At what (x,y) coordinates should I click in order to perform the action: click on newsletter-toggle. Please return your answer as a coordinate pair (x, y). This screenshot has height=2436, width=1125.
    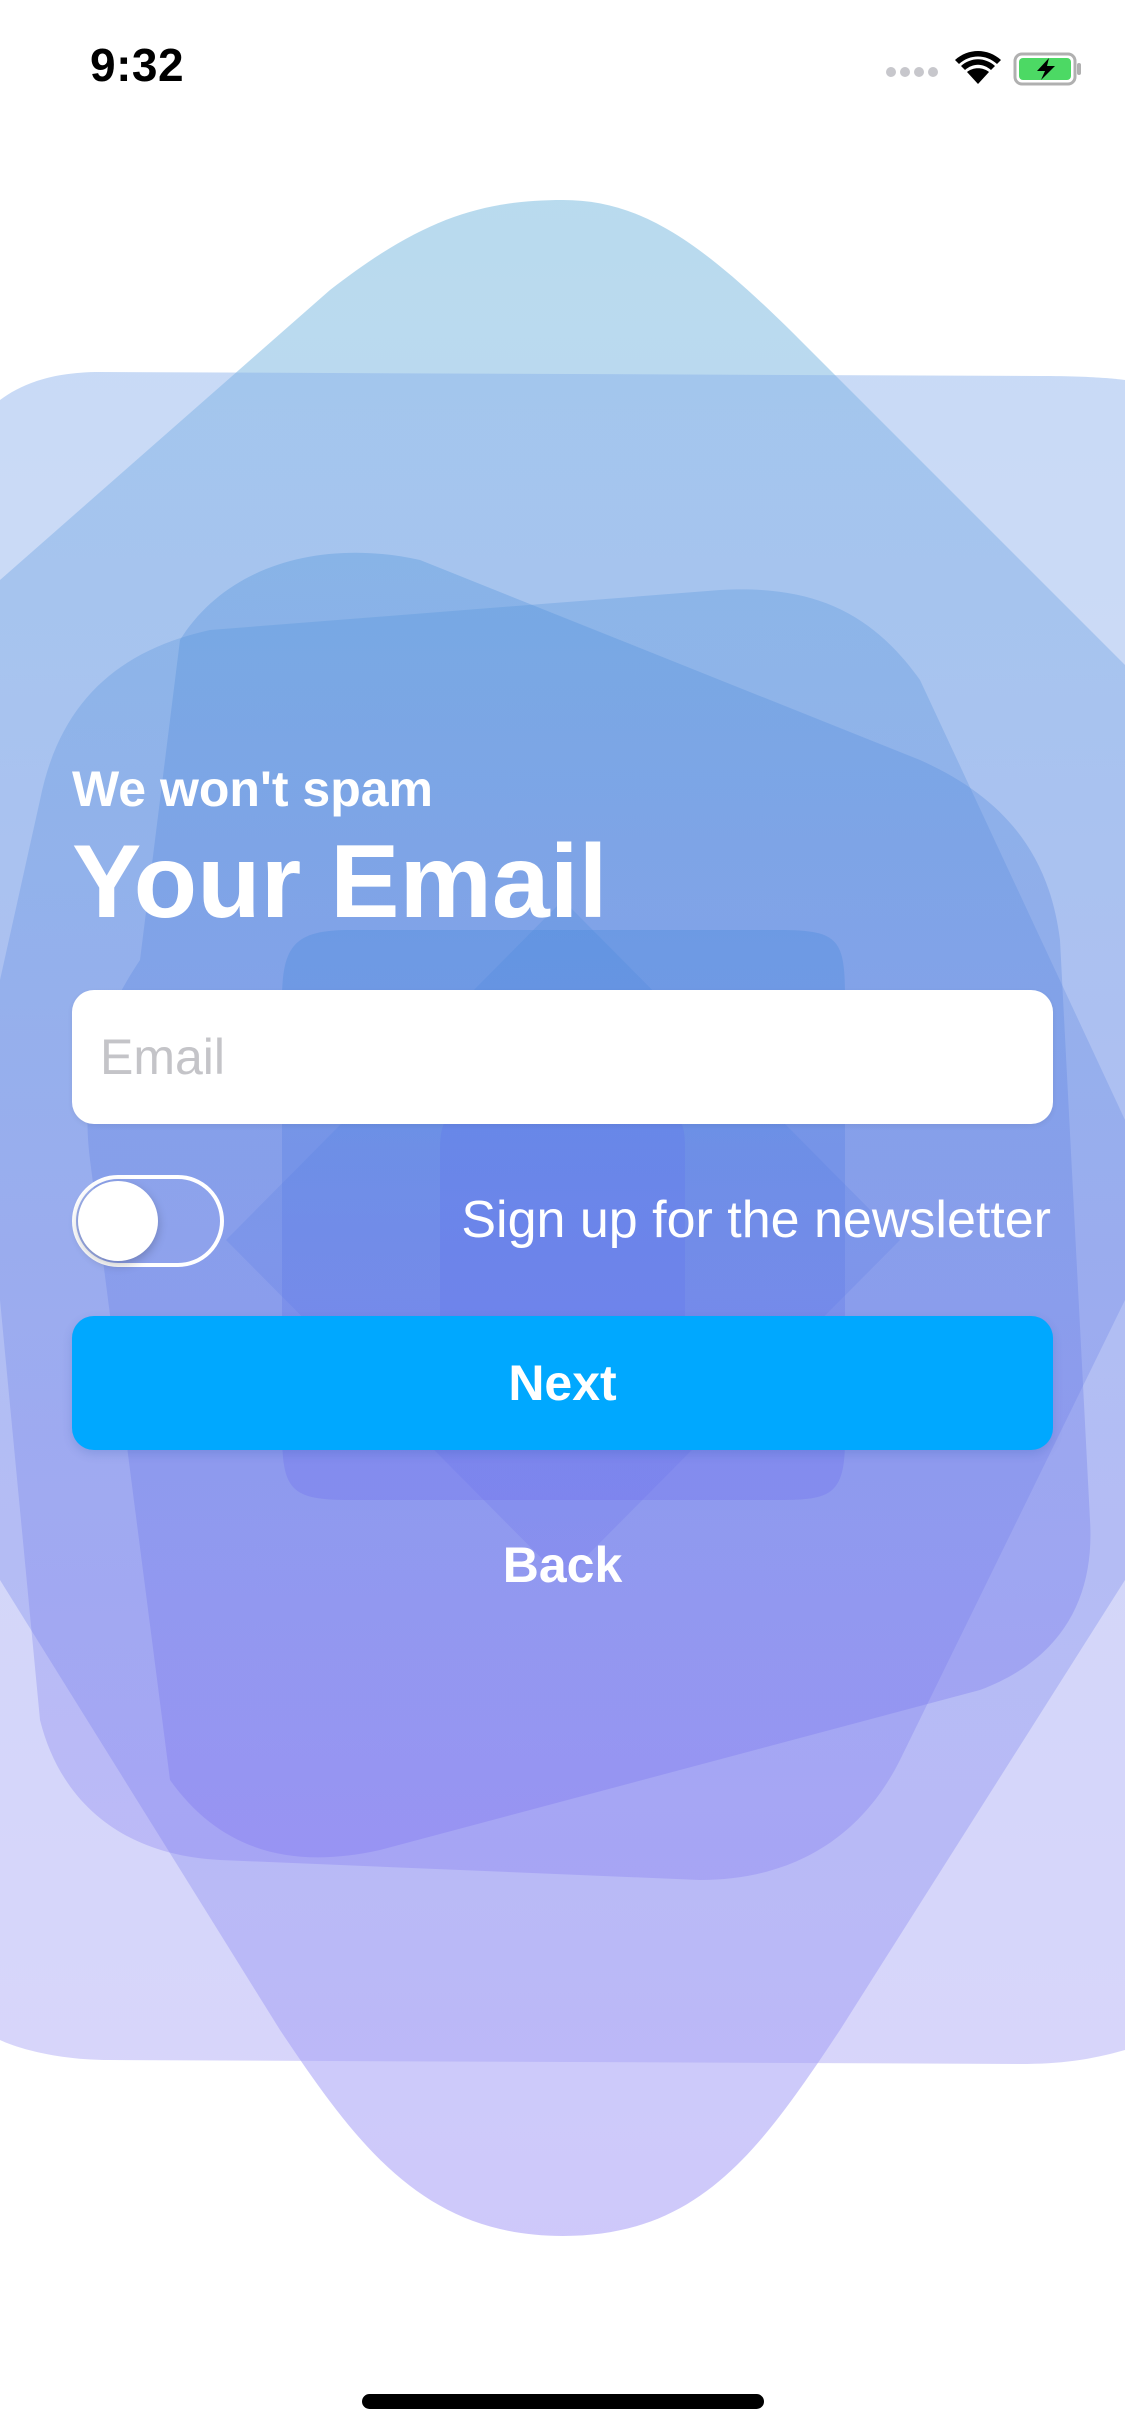
    Looking at the image, I should click on (148, 1221).